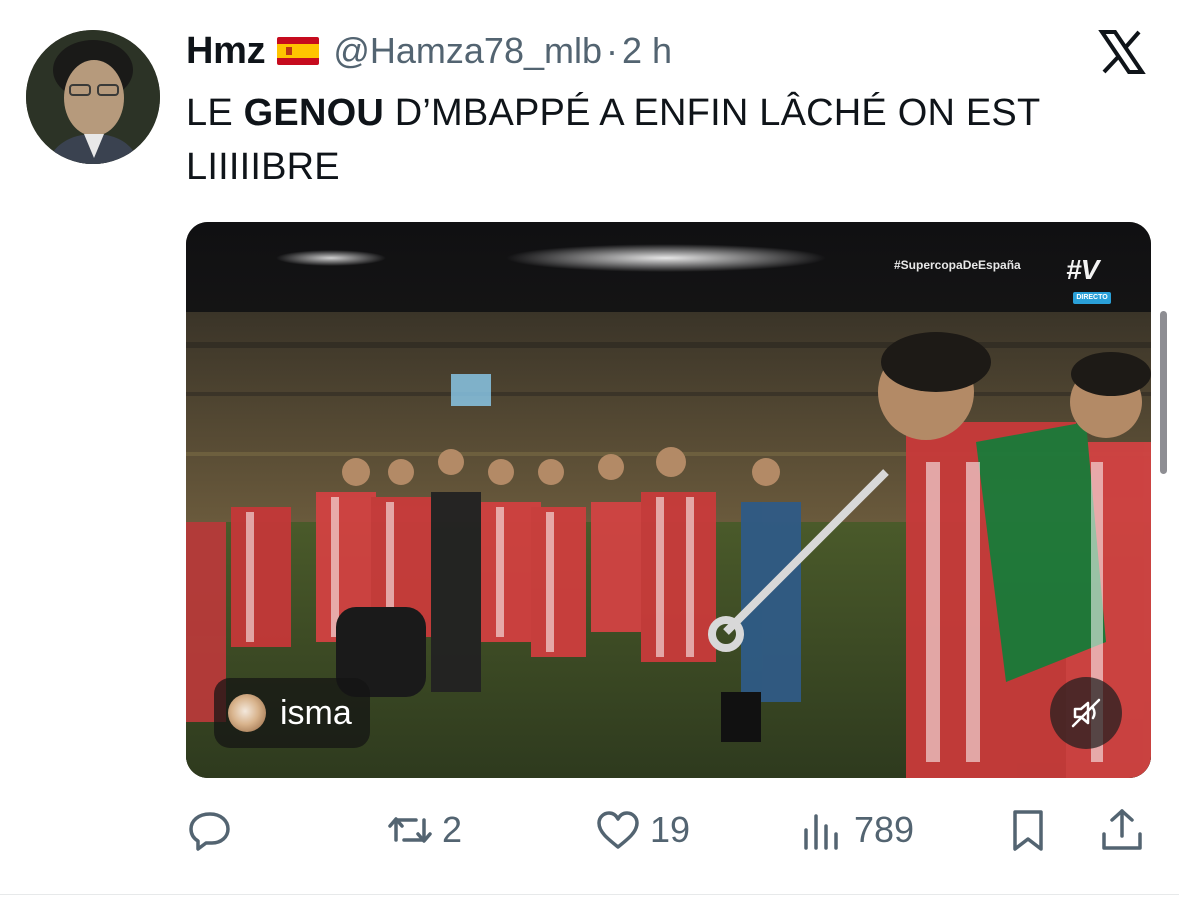 The height and width of the screenshot is (901, 1179). What do you see at coordinates (1082, 269) in the screenshot?
I see `channel-logo: #V` at bounding box center [1082, 269].